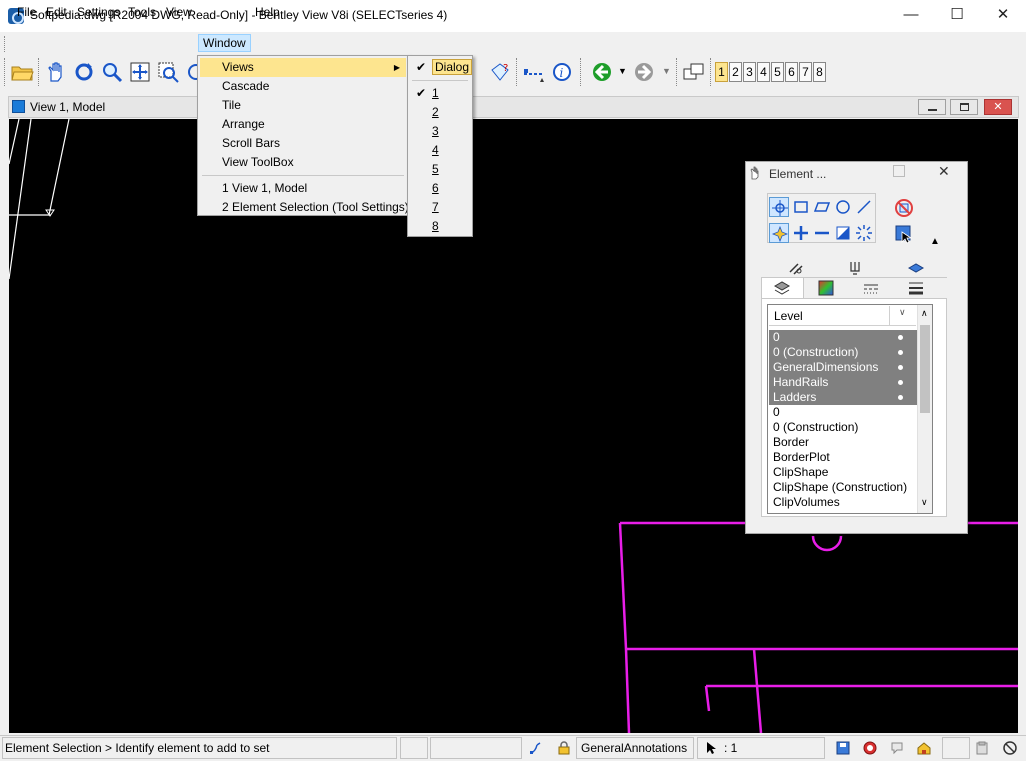  I want to click on menu-item-tile: Tile, so click(303, 105).